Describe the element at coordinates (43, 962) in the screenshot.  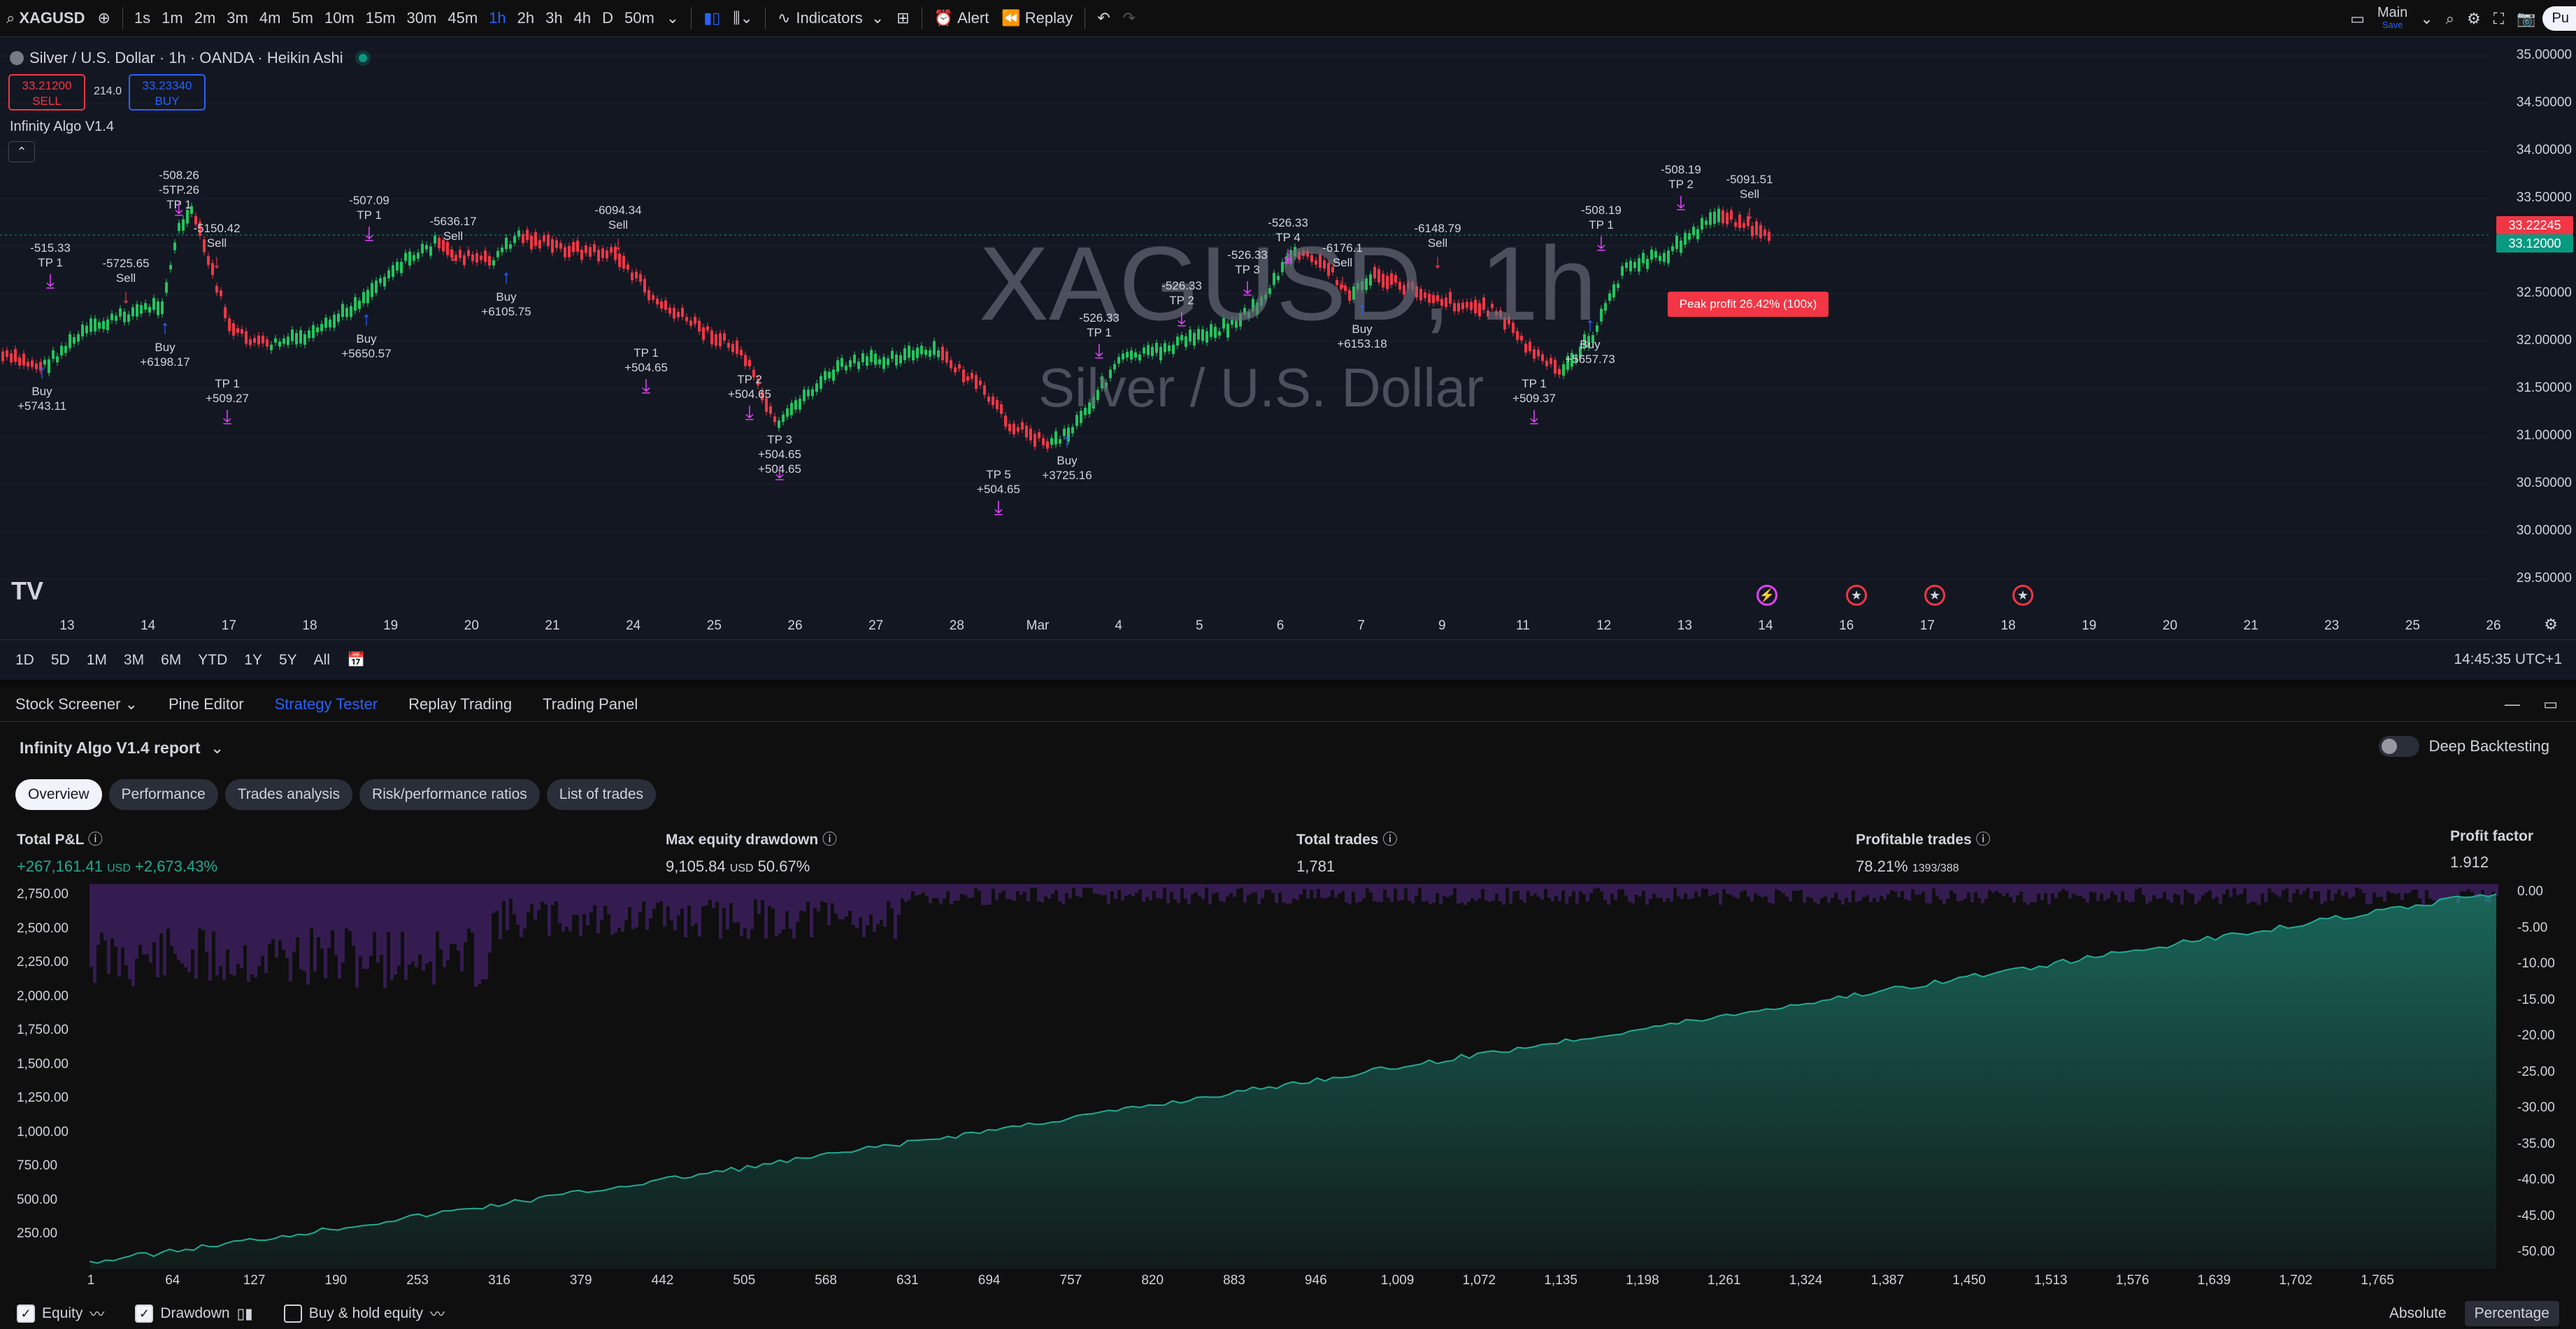
I see `equity-y-label: 2,250.00` at that location.